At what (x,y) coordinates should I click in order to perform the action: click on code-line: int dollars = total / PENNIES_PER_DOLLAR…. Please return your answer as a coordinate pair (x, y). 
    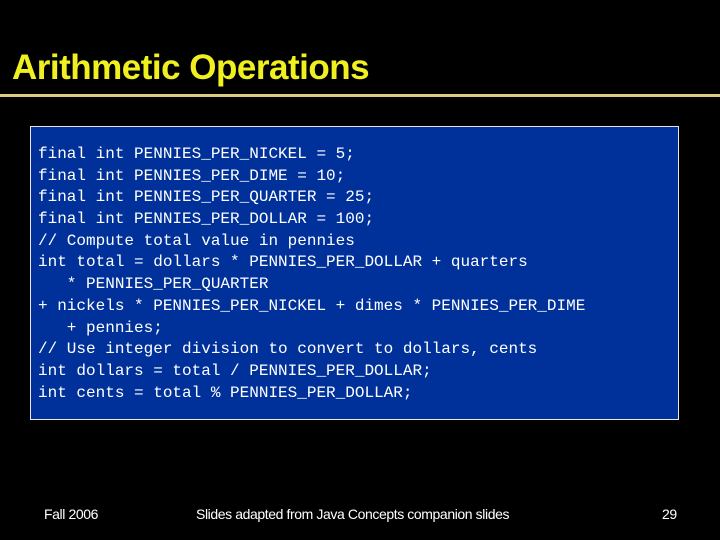
    Looking at the image, I should click on (235, 370).